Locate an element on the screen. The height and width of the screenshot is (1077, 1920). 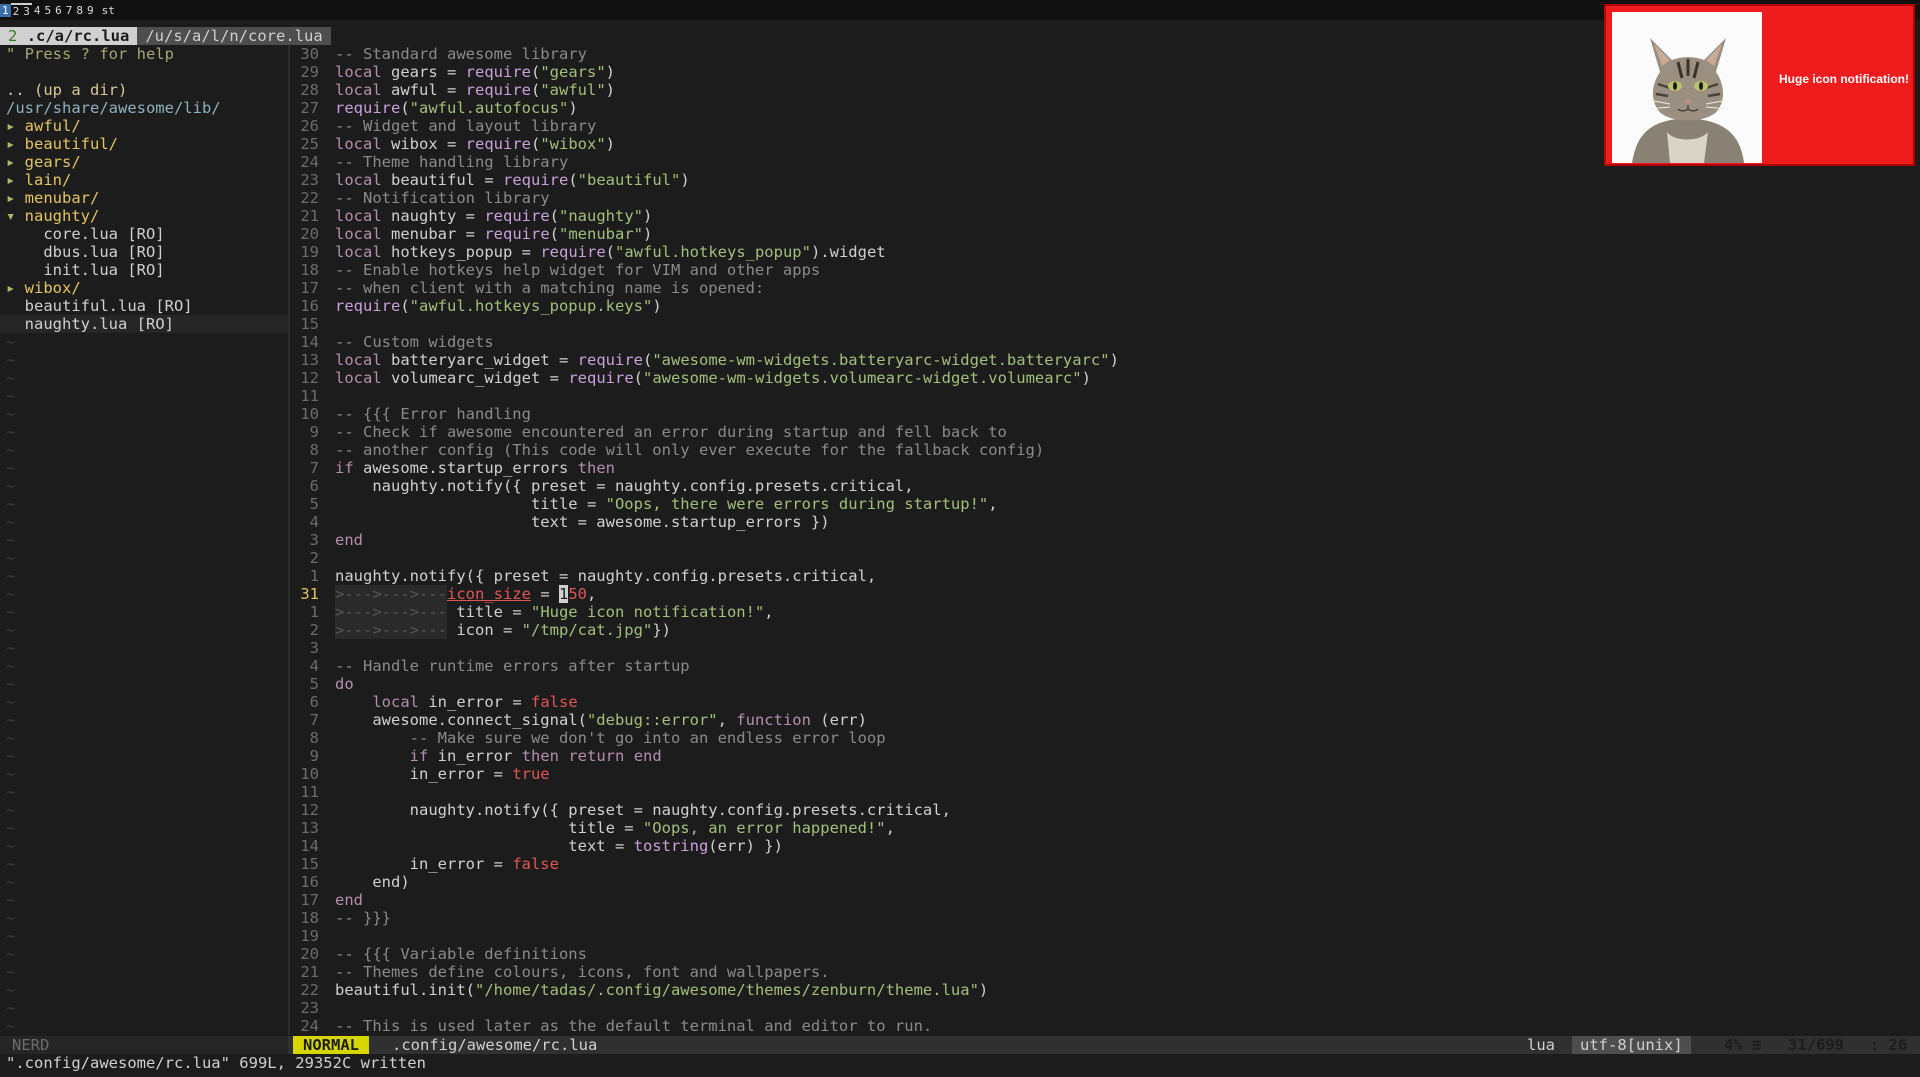
code-line: 7 if awesome.startup_errors then is located at coordinates (1105, 468).